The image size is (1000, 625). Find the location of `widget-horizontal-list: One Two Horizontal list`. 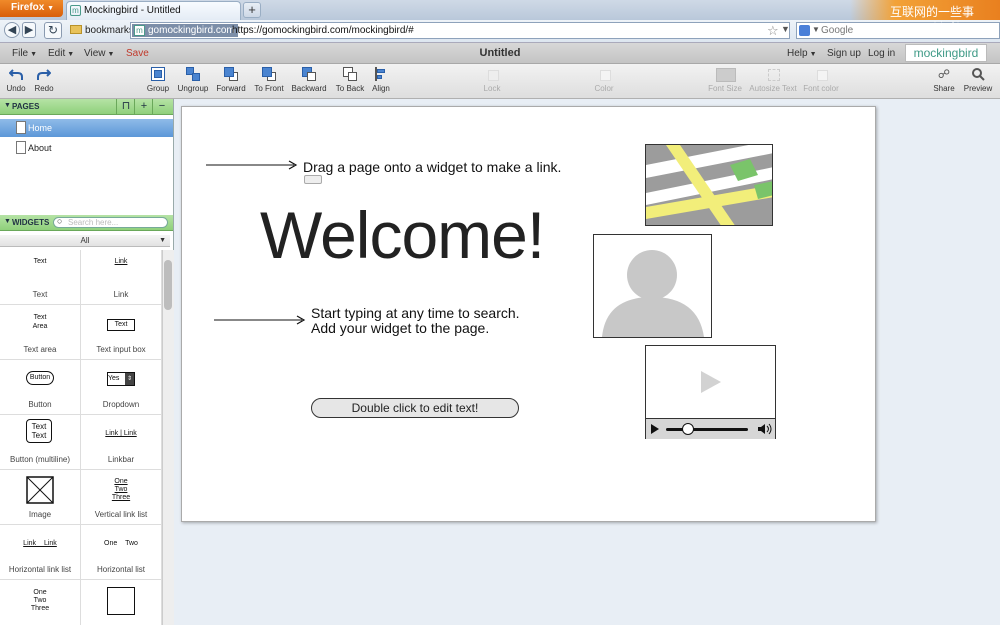

widget-horizontal-list: One Two Horizontal list is located at coordinates (121, 552).